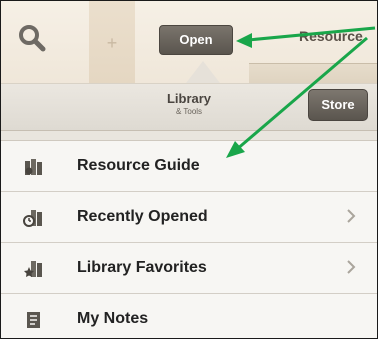 The image size is (378, 339). I want to click on list-item-resource-guide: Resource Guide, so click(189, 166).